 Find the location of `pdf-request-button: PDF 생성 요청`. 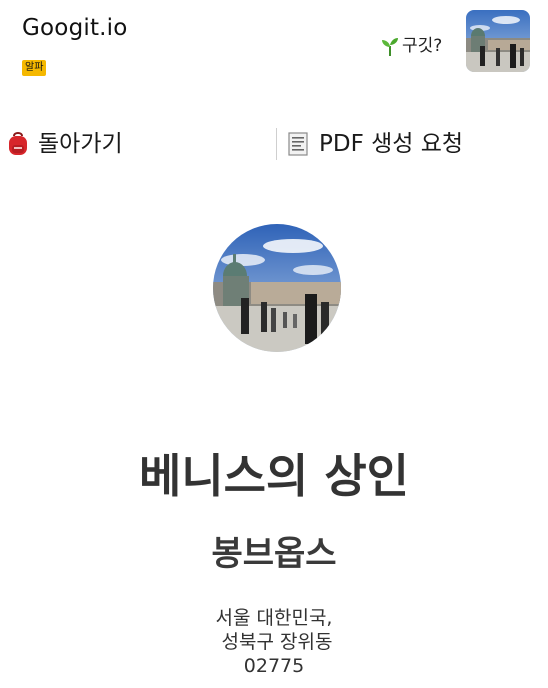

pdf-request-button: PDF 생성 요청 is located at coordinates (375, 144).